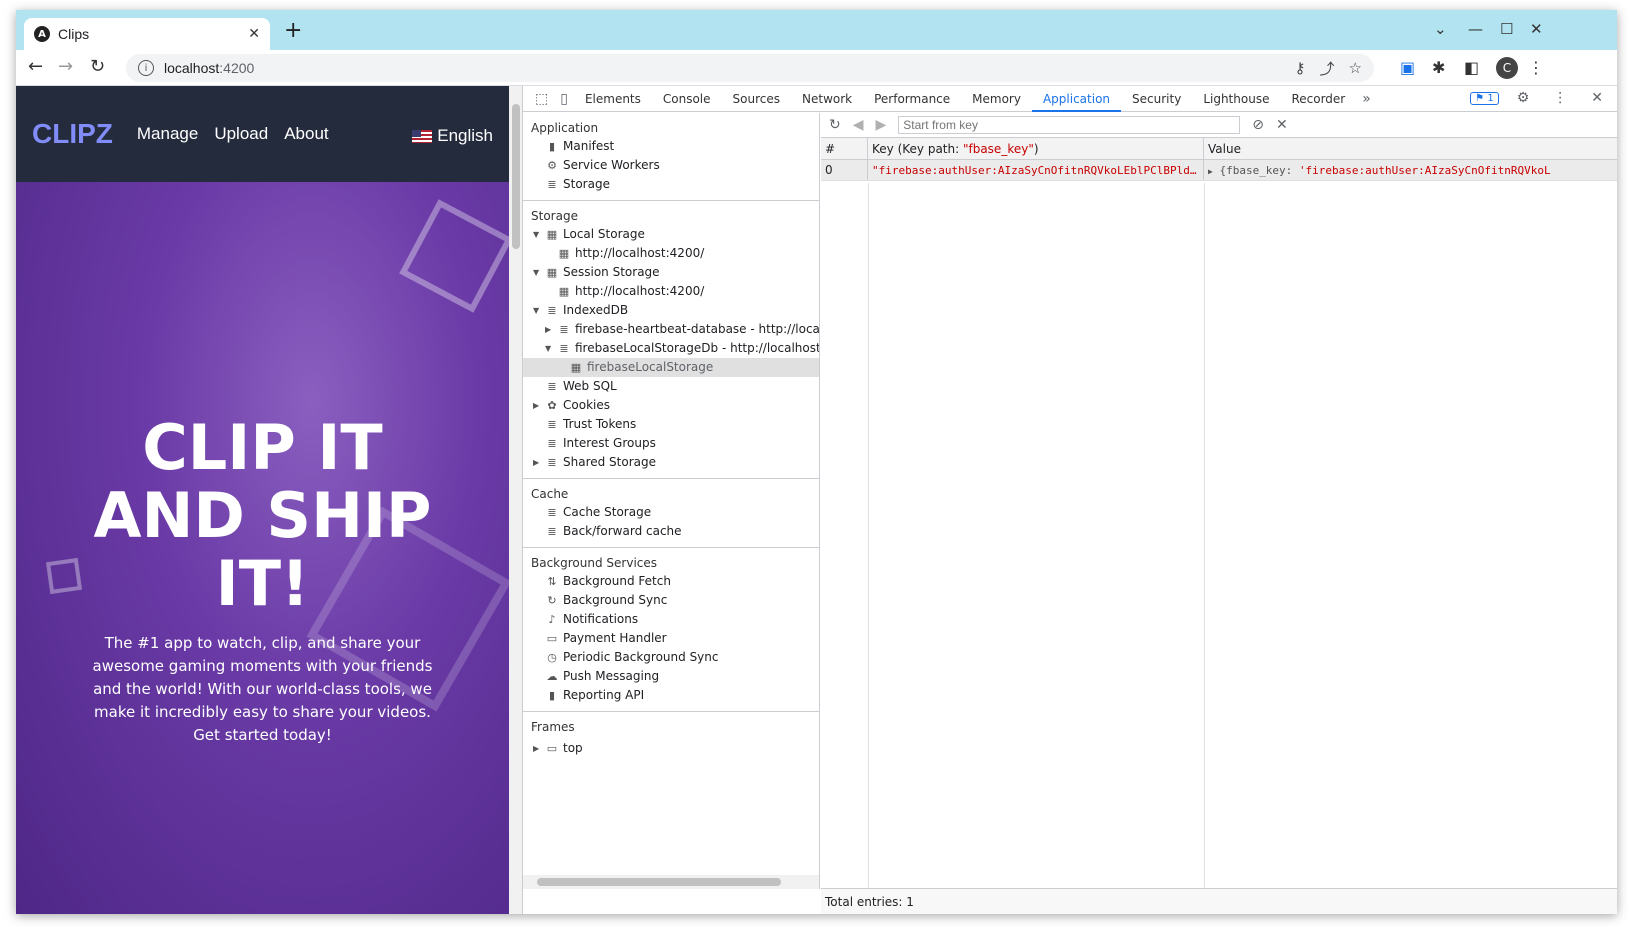 This screenshot has height=946, width=1633. What do you see at coordinates (147, 34) in the screenshot?
I see `browser-tab-clips: A Clips ✕` at bounding box center [147, 34].